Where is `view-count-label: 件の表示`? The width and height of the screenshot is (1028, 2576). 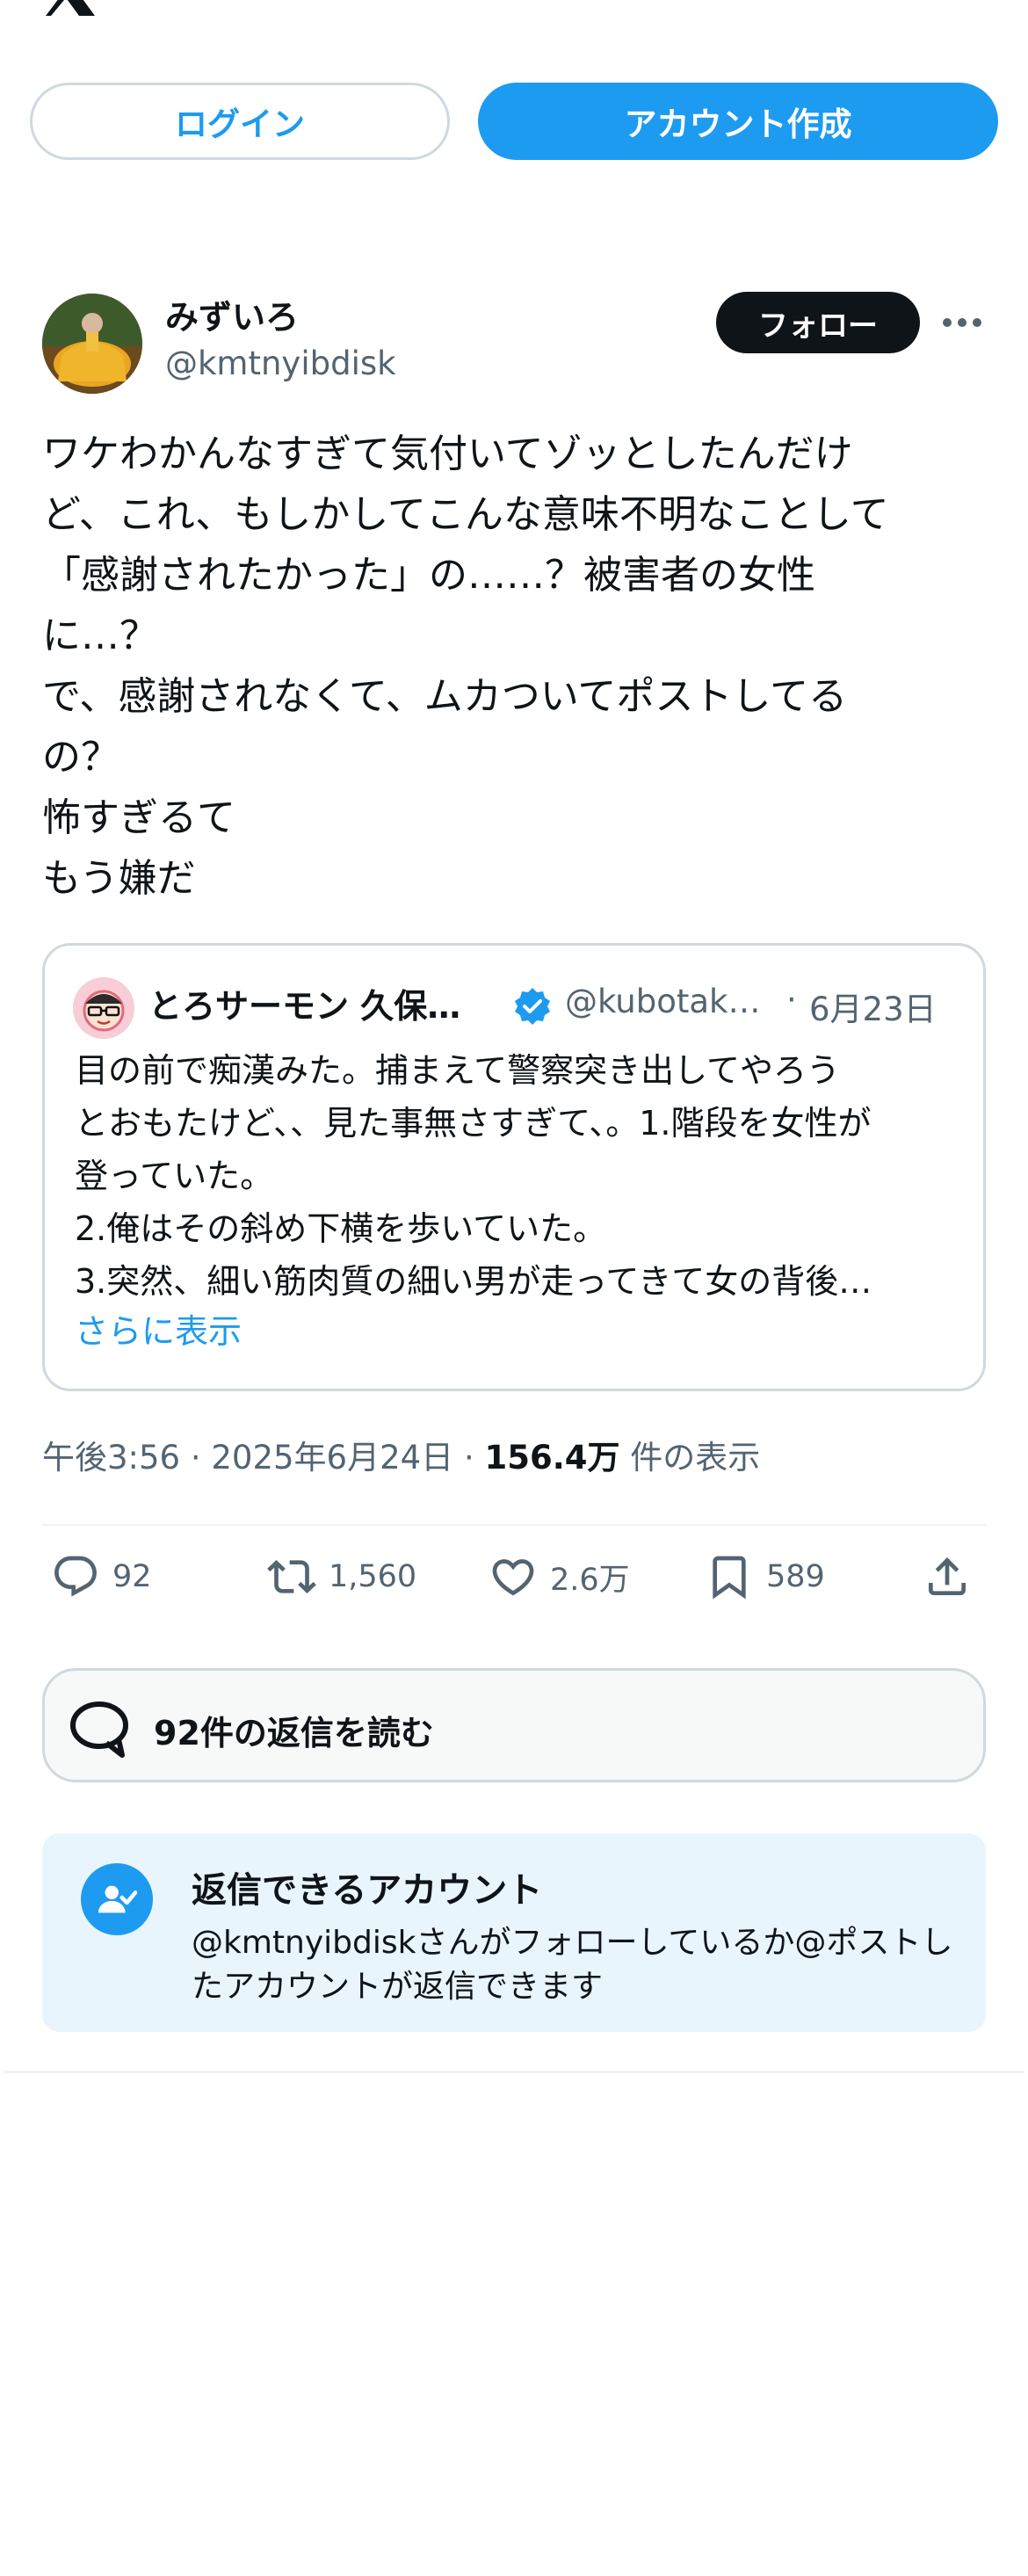 view-count-label: 件の表示 is located at coordinates (690, 1458).